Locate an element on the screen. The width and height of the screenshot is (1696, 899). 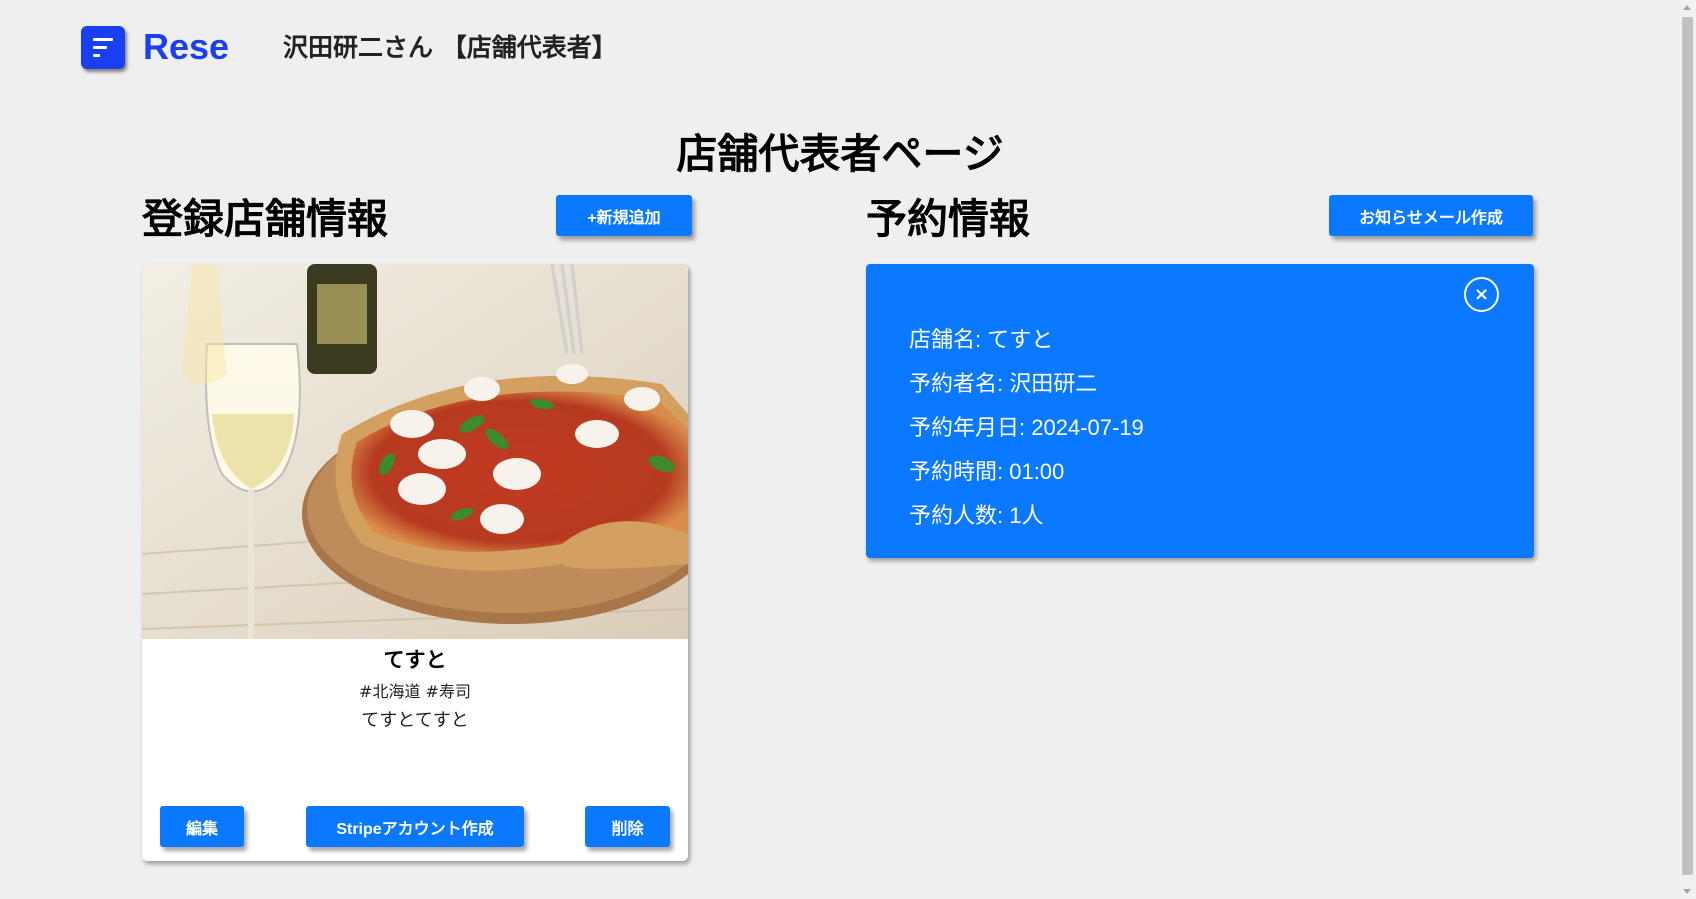
reservation-time: 予約時間: 01:00 is located at coordinates (987, 471).